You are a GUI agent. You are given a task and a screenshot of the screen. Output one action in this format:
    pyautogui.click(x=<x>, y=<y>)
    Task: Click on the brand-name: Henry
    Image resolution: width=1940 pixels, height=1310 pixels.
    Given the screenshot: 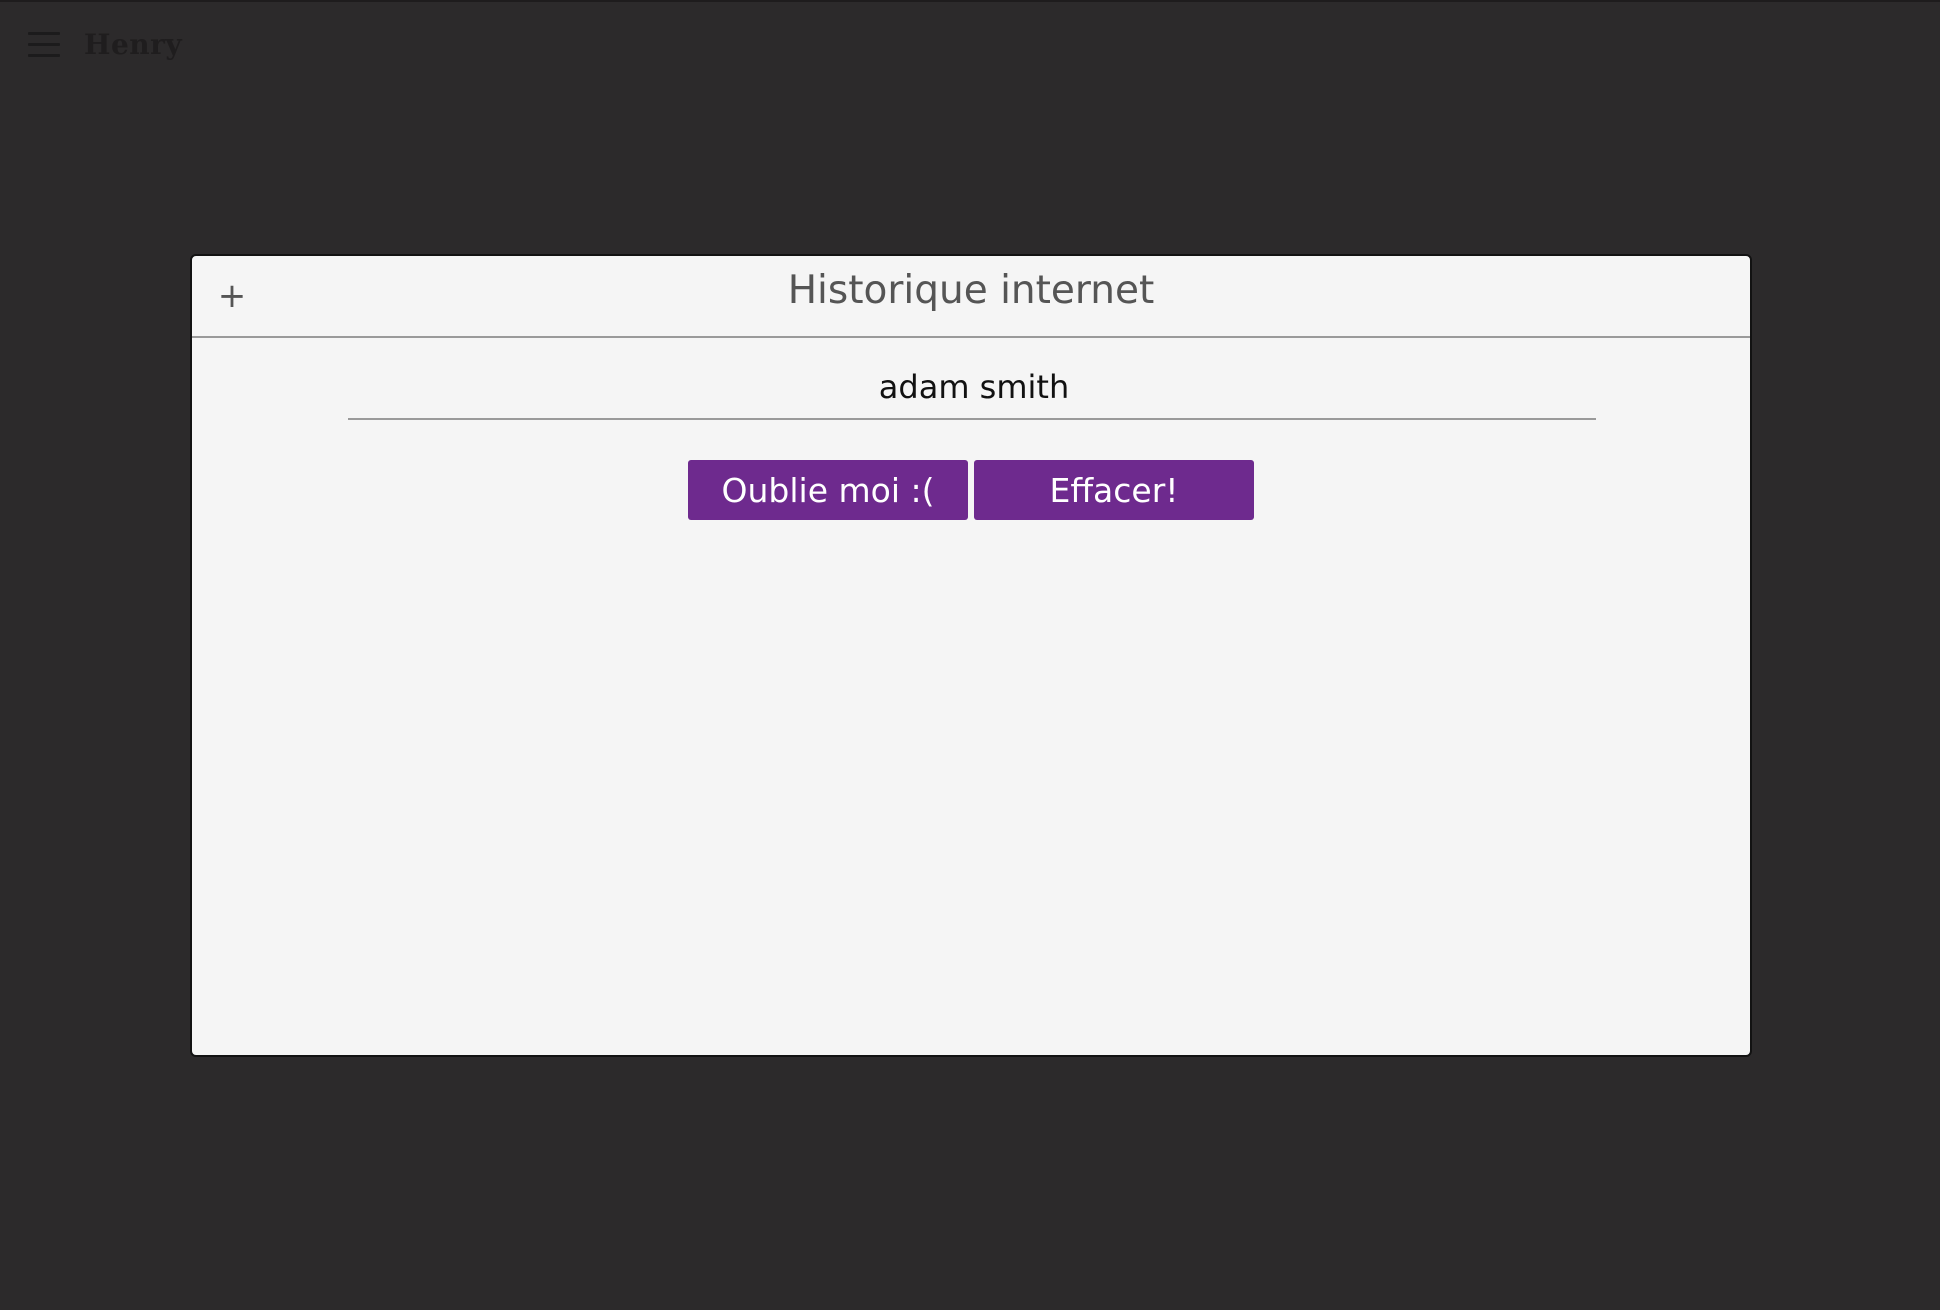 What is the action you would take?
    pyautogui.click(x=133, y=44)
    